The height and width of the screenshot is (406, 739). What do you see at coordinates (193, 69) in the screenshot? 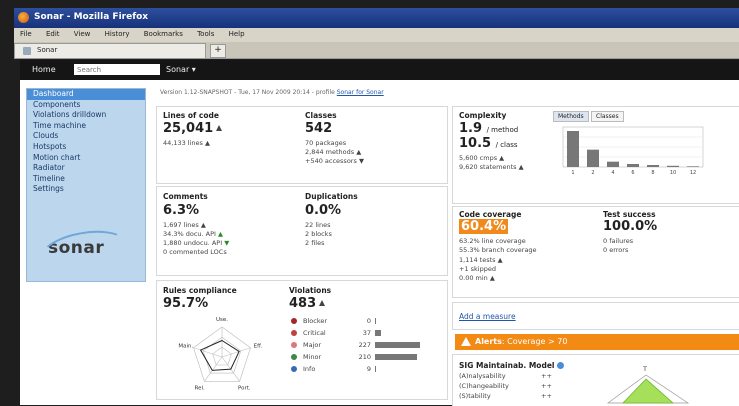
I see `chevron-down-icon: ▾` at bounding box center [193, 69].